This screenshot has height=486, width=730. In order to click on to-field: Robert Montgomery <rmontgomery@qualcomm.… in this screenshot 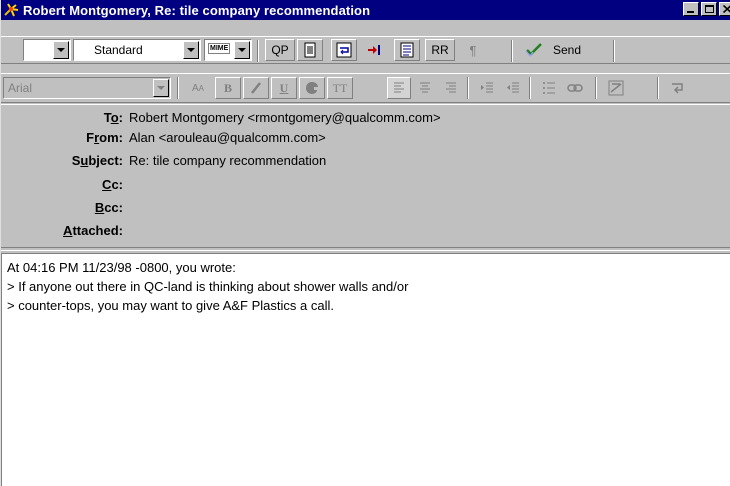, I will do `click(282, 119)`.